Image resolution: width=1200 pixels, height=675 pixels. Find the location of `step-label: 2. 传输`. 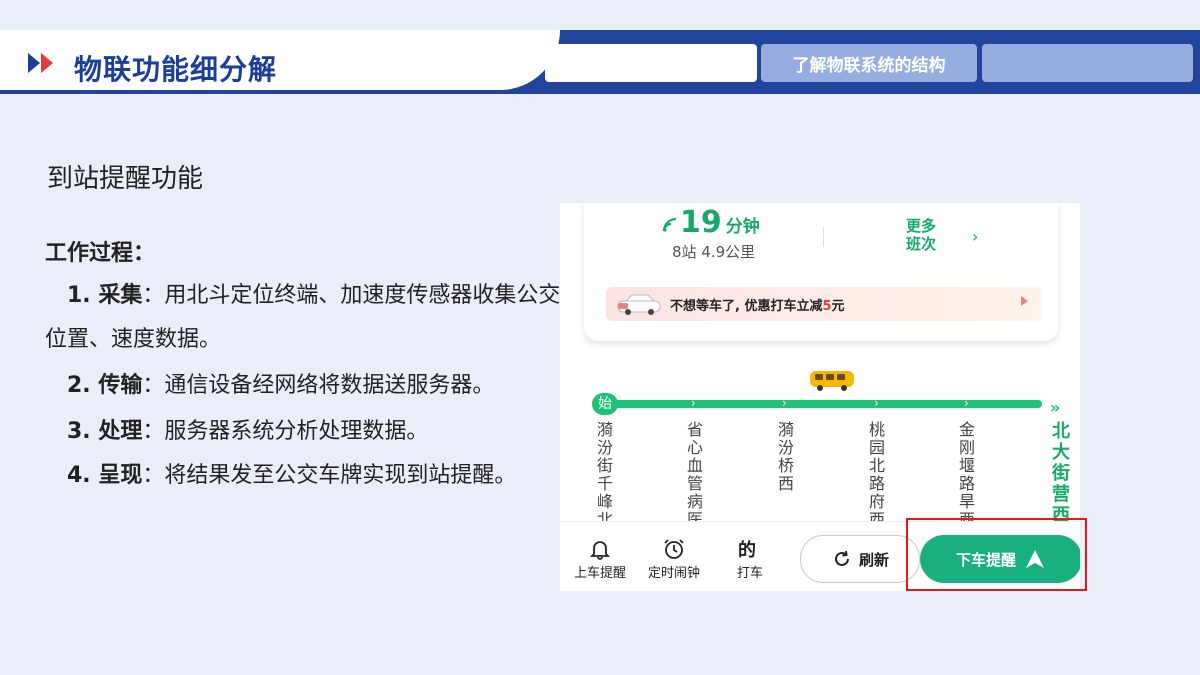

step-label: 2. 传输 is located at coordinates (105, 385).